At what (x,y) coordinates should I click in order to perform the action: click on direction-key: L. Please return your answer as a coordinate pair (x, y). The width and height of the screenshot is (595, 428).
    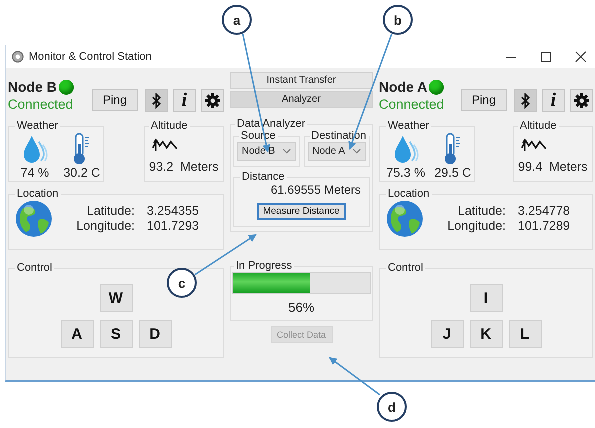
    Looking at the image, I should click on (525, 334).